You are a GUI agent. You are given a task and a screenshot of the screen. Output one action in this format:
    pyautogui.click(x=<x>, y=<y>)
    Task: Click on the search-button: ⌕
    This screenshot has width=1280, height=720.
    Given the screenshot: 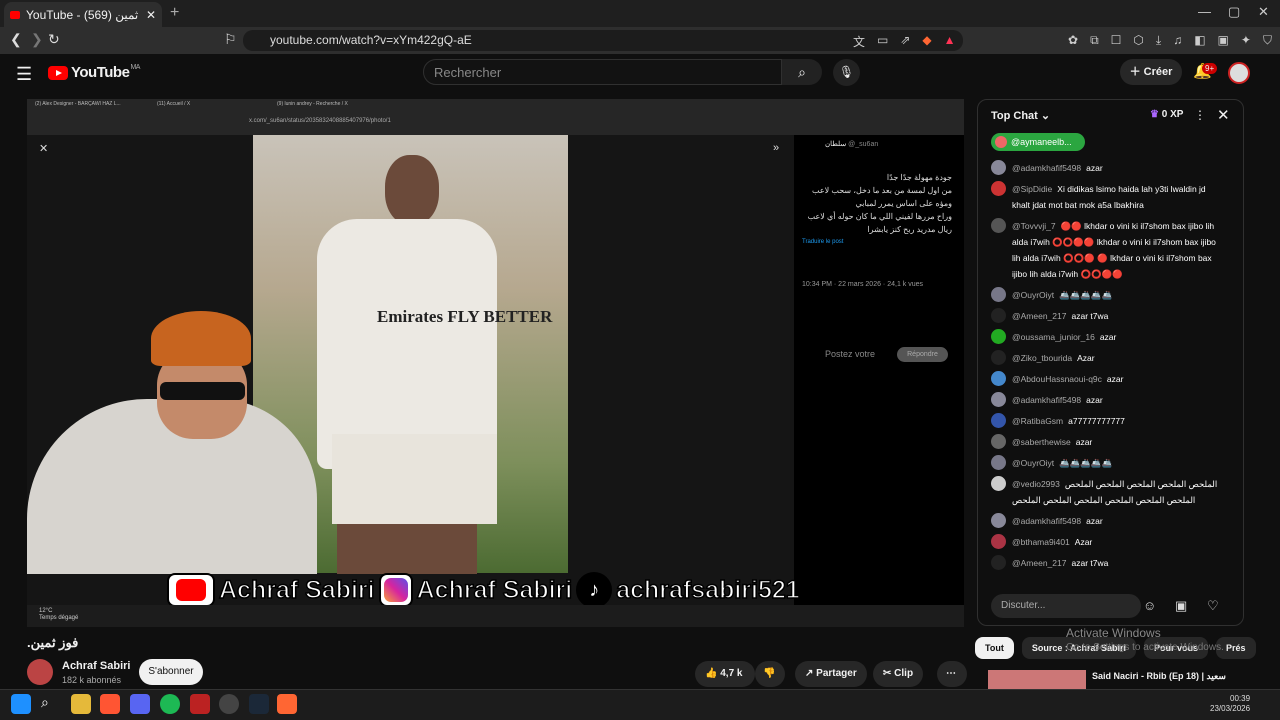 What is the action you would take?
    pyautogui.click(x=802, y=72)
    